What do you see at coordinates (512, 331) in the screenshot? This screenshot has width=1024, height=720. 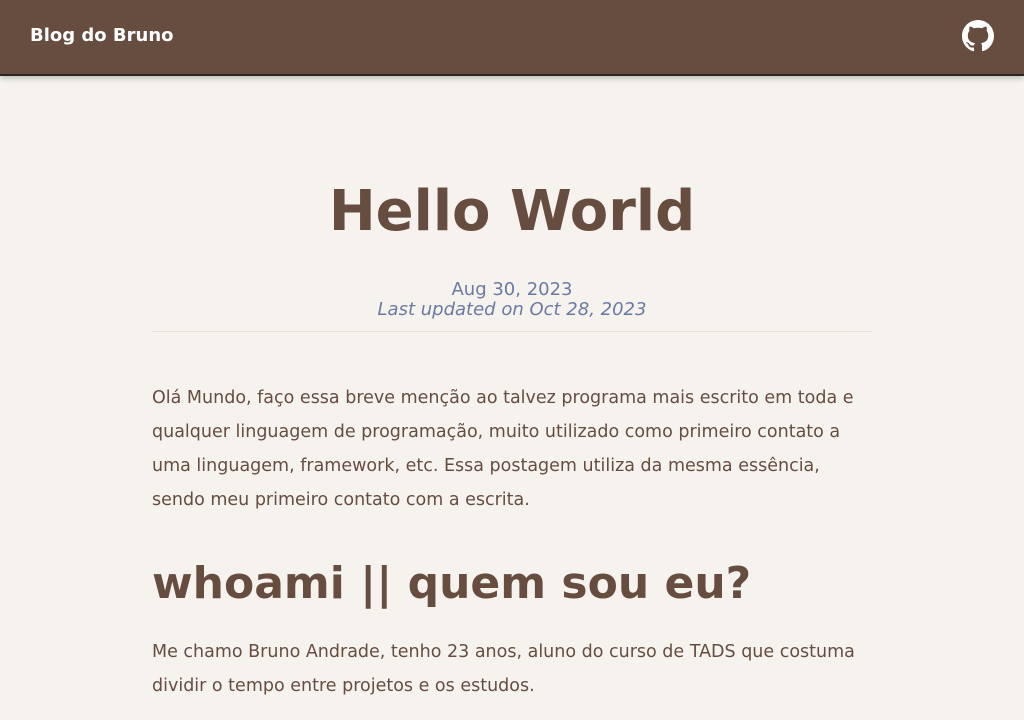 I see `divider` at bounding box center [512, 331].